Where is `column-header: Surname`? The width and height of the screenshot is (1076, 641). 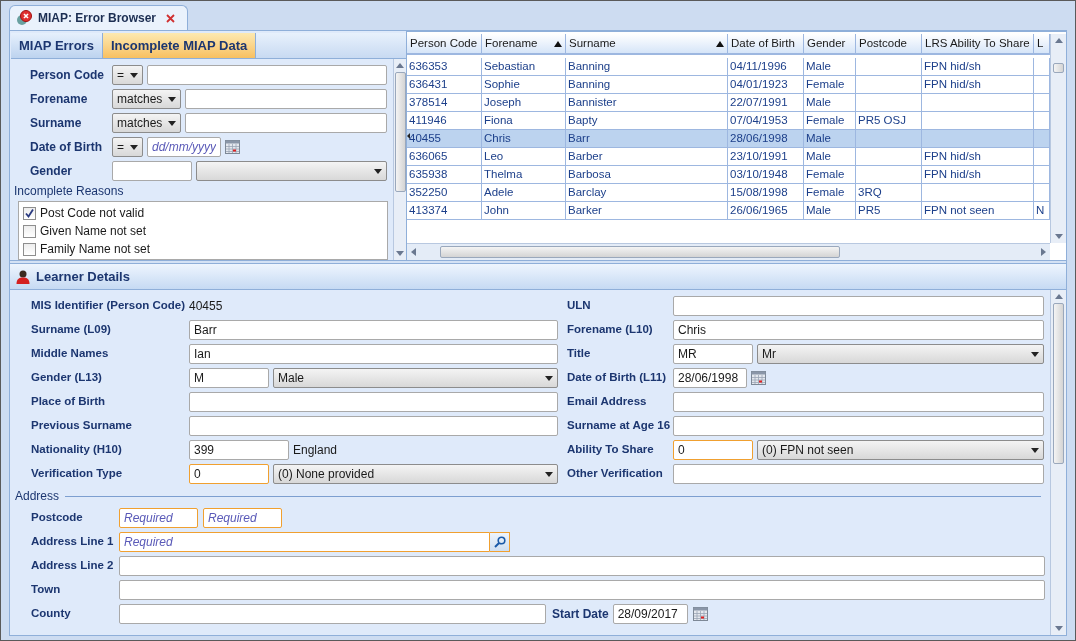 column-header: Surname is located at coordinates (647, 43).